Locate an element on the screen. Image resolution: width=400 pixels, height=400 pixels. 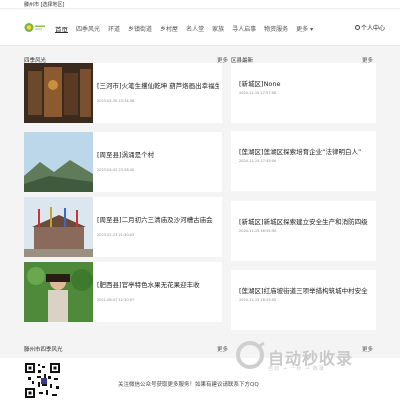
top-bar: 滕州市 [选择地区] is located at coordinates (200, 4).